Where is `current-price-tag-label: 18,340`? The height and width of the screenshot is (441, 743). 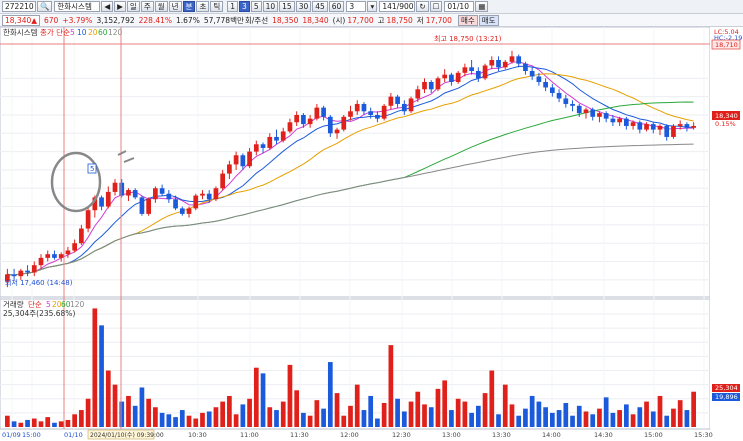 current-price-tag-label: 18,340 is located at coordinates (726, 116).